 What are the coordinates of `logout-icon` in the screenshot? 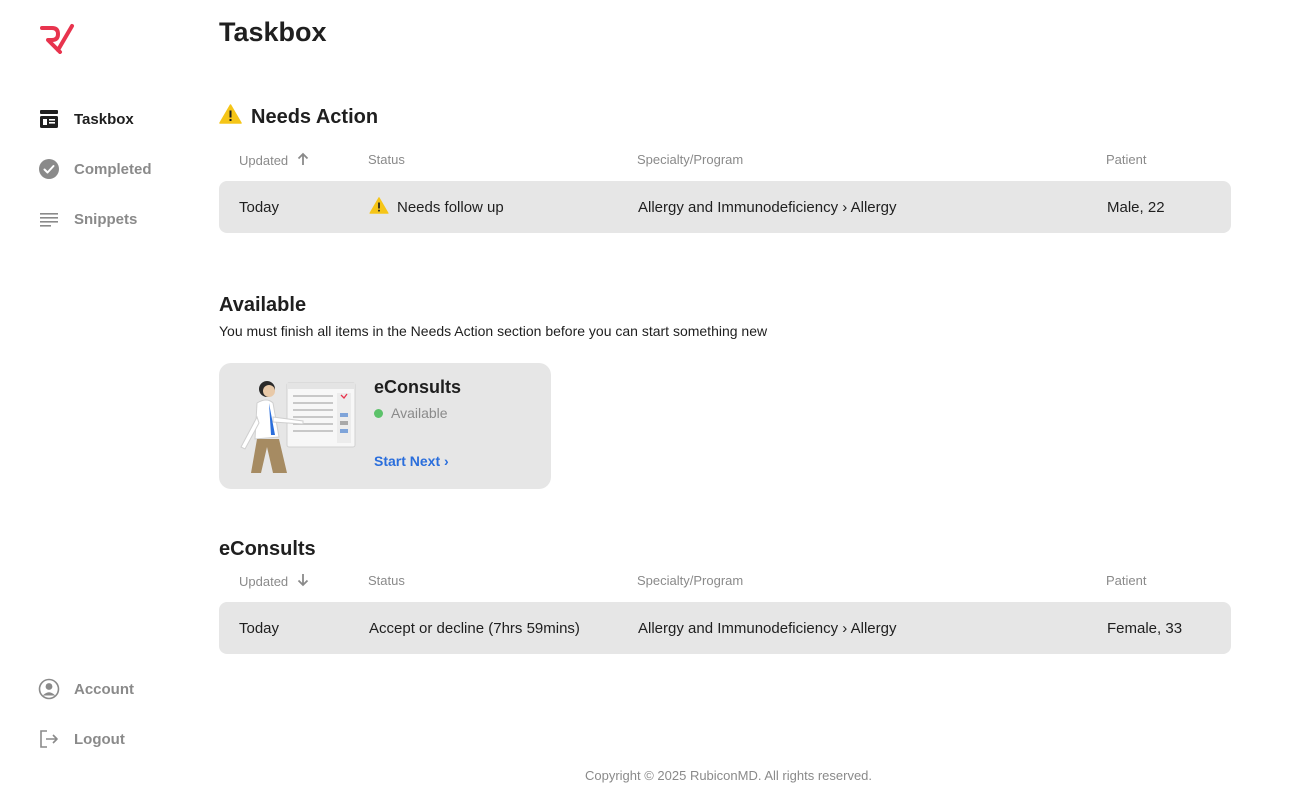 It's located at (49, 739).